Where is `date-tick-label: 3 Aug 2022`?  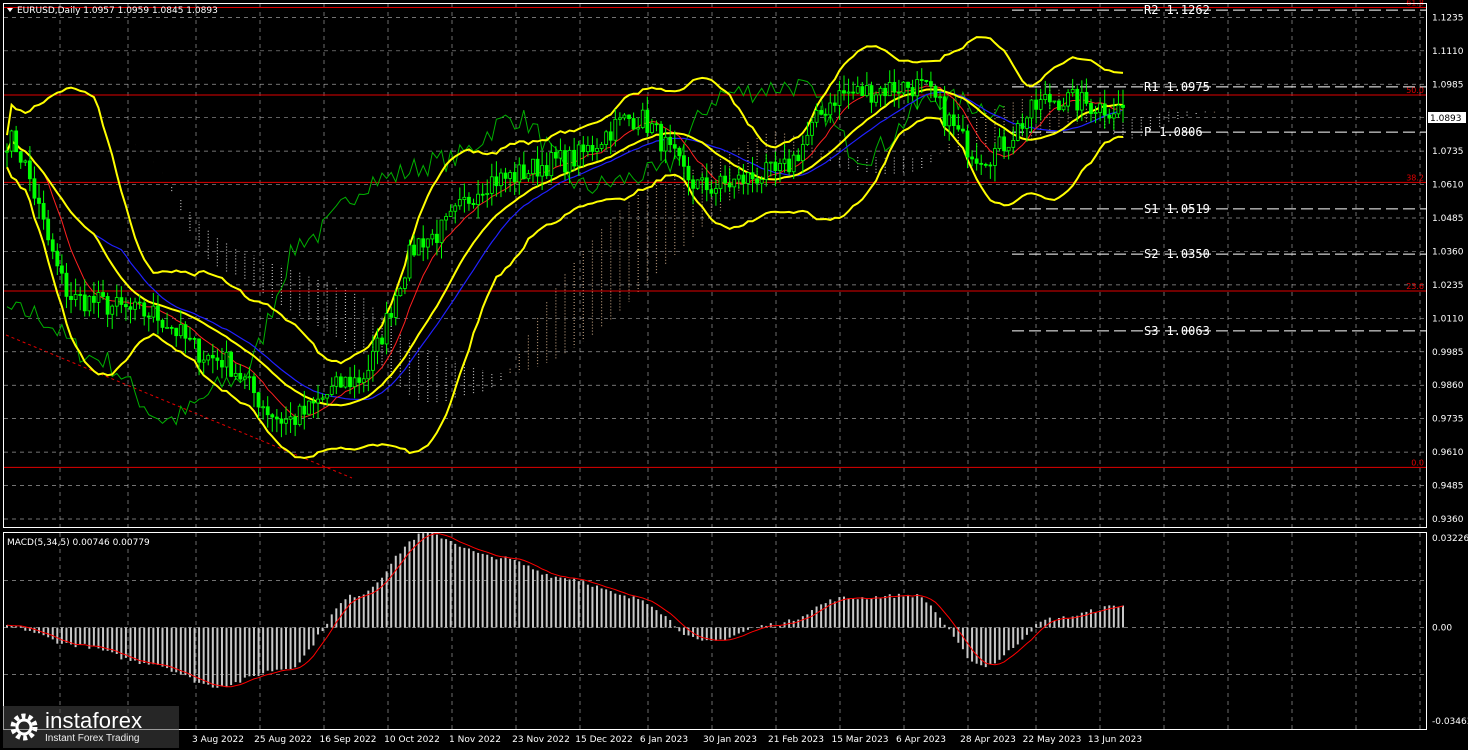
date-tick-label: 3 Aug 2022 is located at coordinates (218, 740).